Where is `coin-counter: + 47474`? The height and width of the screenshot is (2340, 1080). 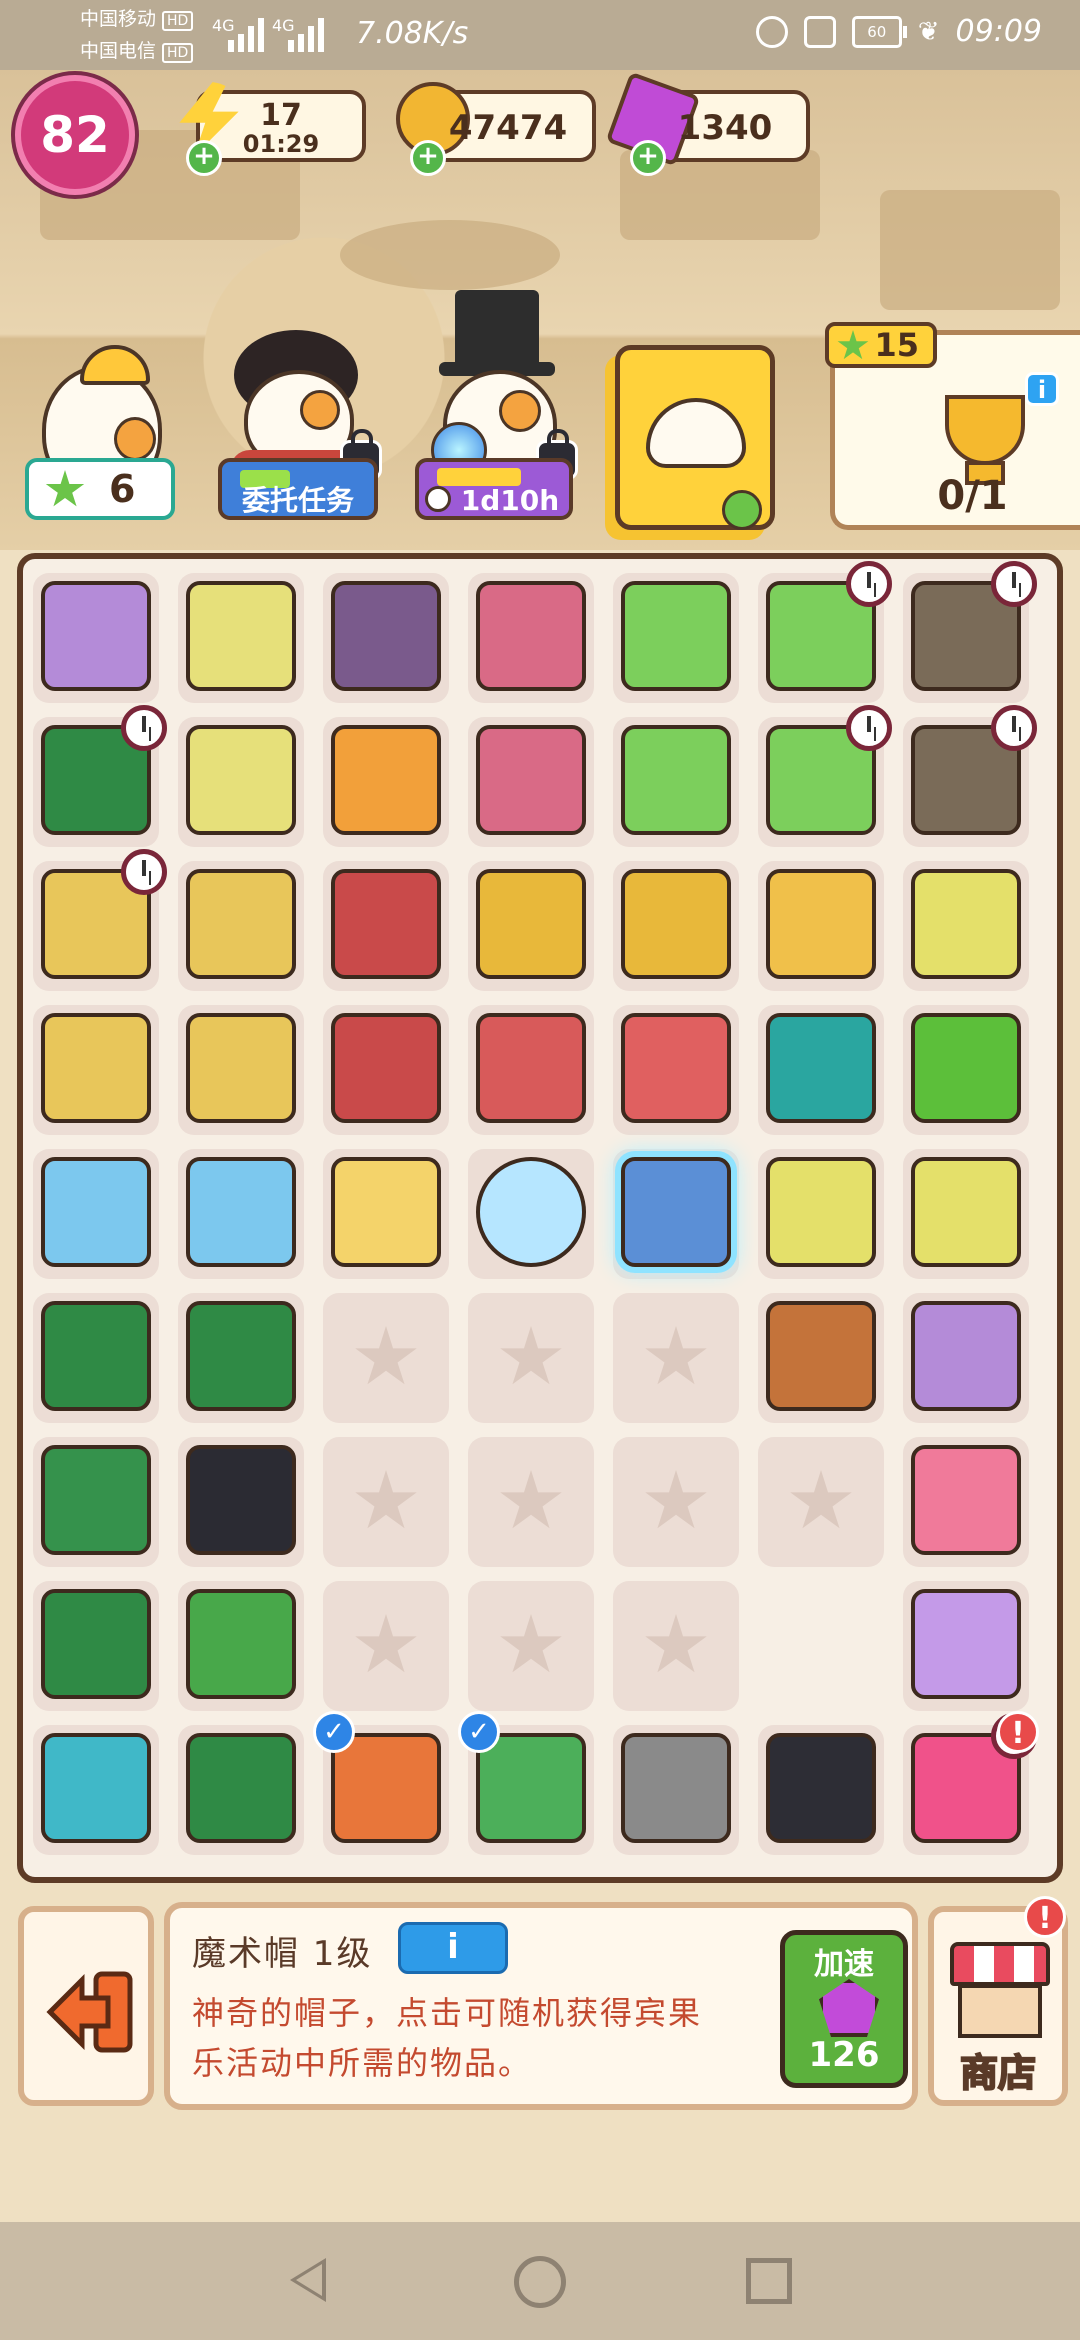
coin-counter: + 47474 is located at coordinates (496, 129).